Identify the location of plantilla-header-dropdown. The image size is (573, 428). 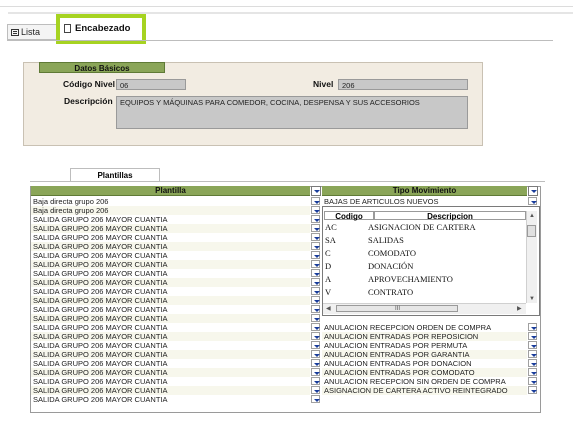
(316, 191).